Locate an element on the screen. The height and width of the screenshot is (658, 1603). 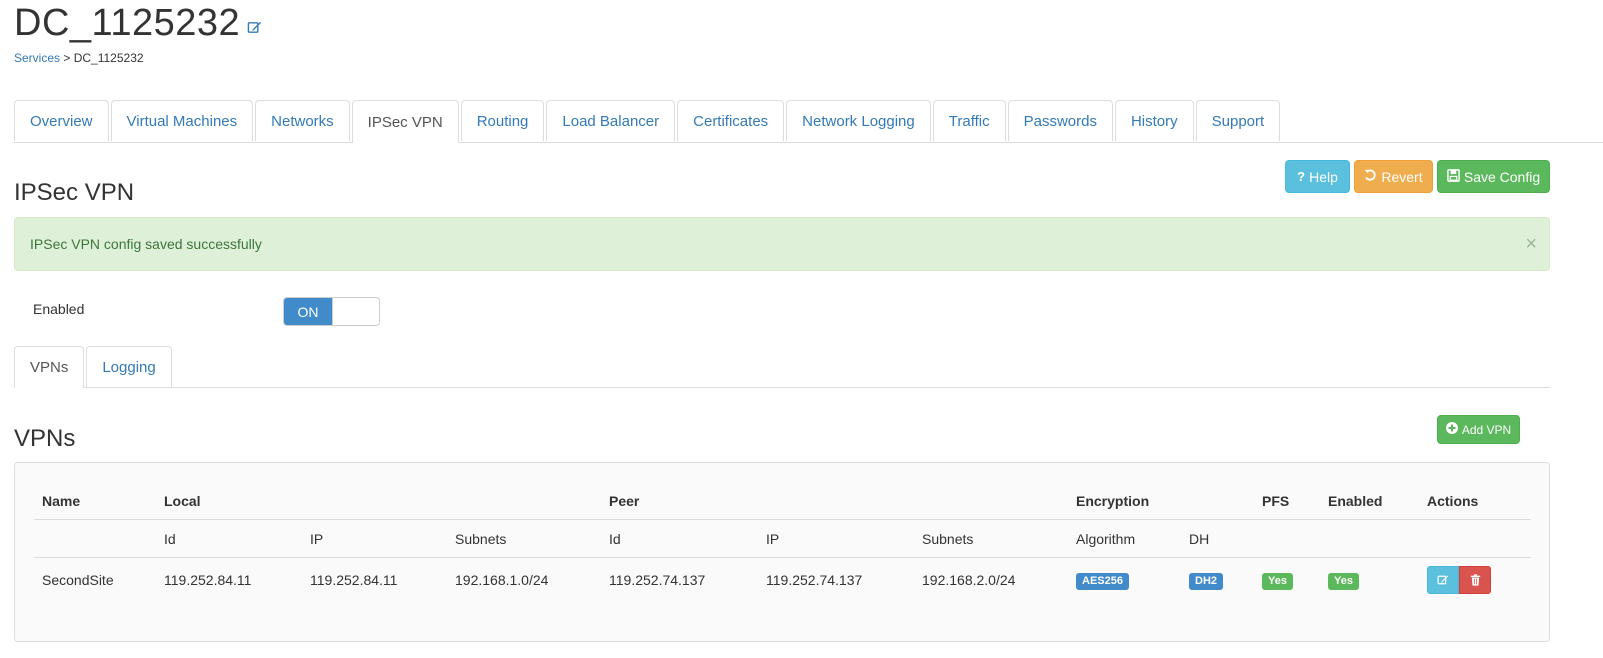
floppy-disk-icon is located at coordinates (1453, 176).